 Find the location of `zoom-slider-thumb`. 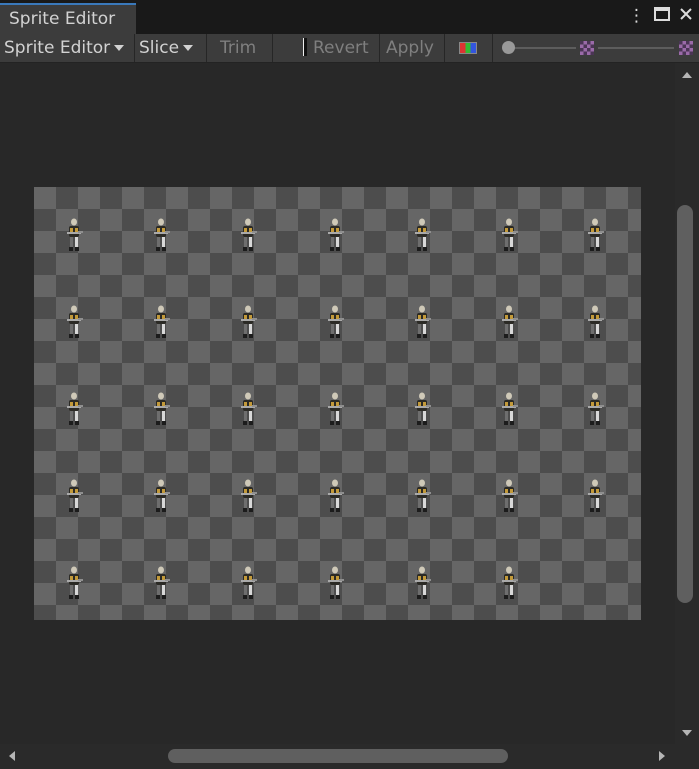

zoom-slider-thumb is located at coordinates (508, 47).